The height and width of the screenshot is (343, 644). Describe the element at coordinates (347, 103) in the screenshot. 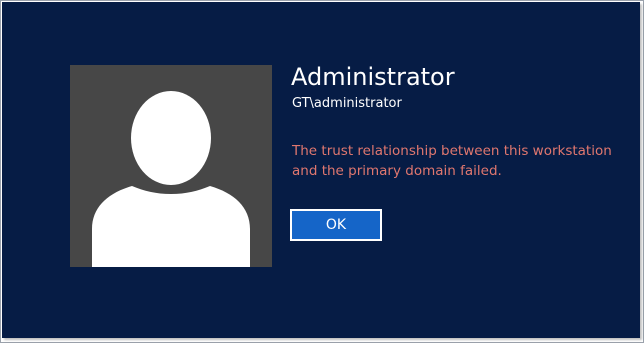

I see `user-domain-account: GT\administrator` at that location.